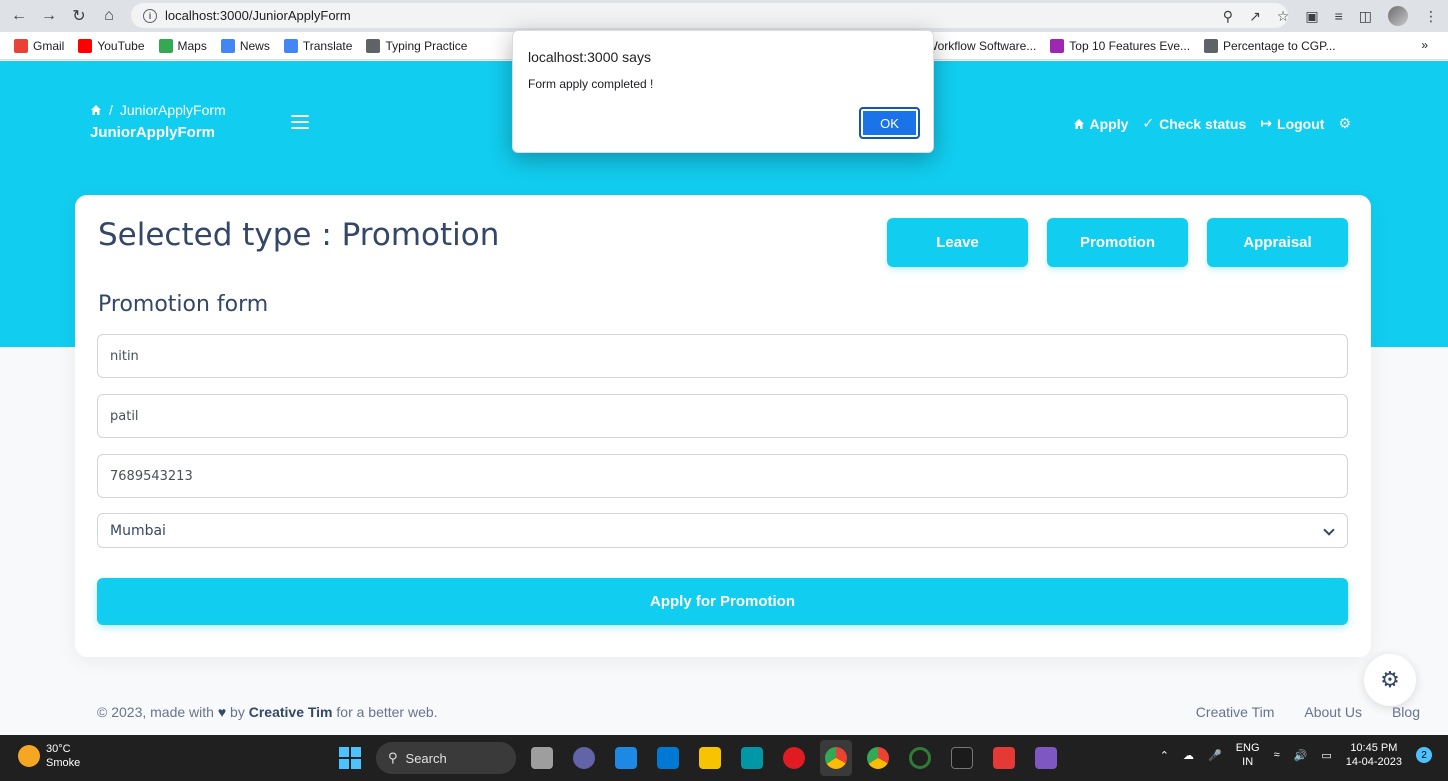  What do you see at coordinates (58, 749) in the screenshot?
I see `weather-temp: 30°C` at bounding box center [58, 749].